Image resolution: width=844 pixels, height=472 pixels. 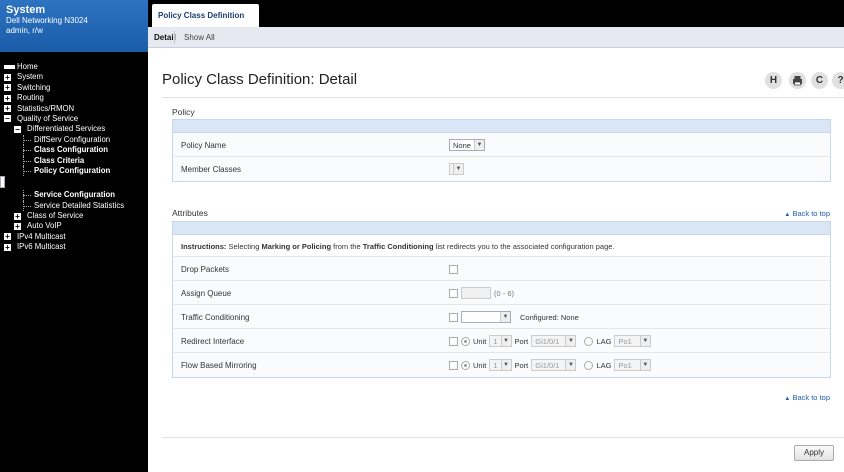 What do you see at coordinates (24, 30) in the screenshot?
I see `system-user: admin, r/w` at bounding box center [24, 30].